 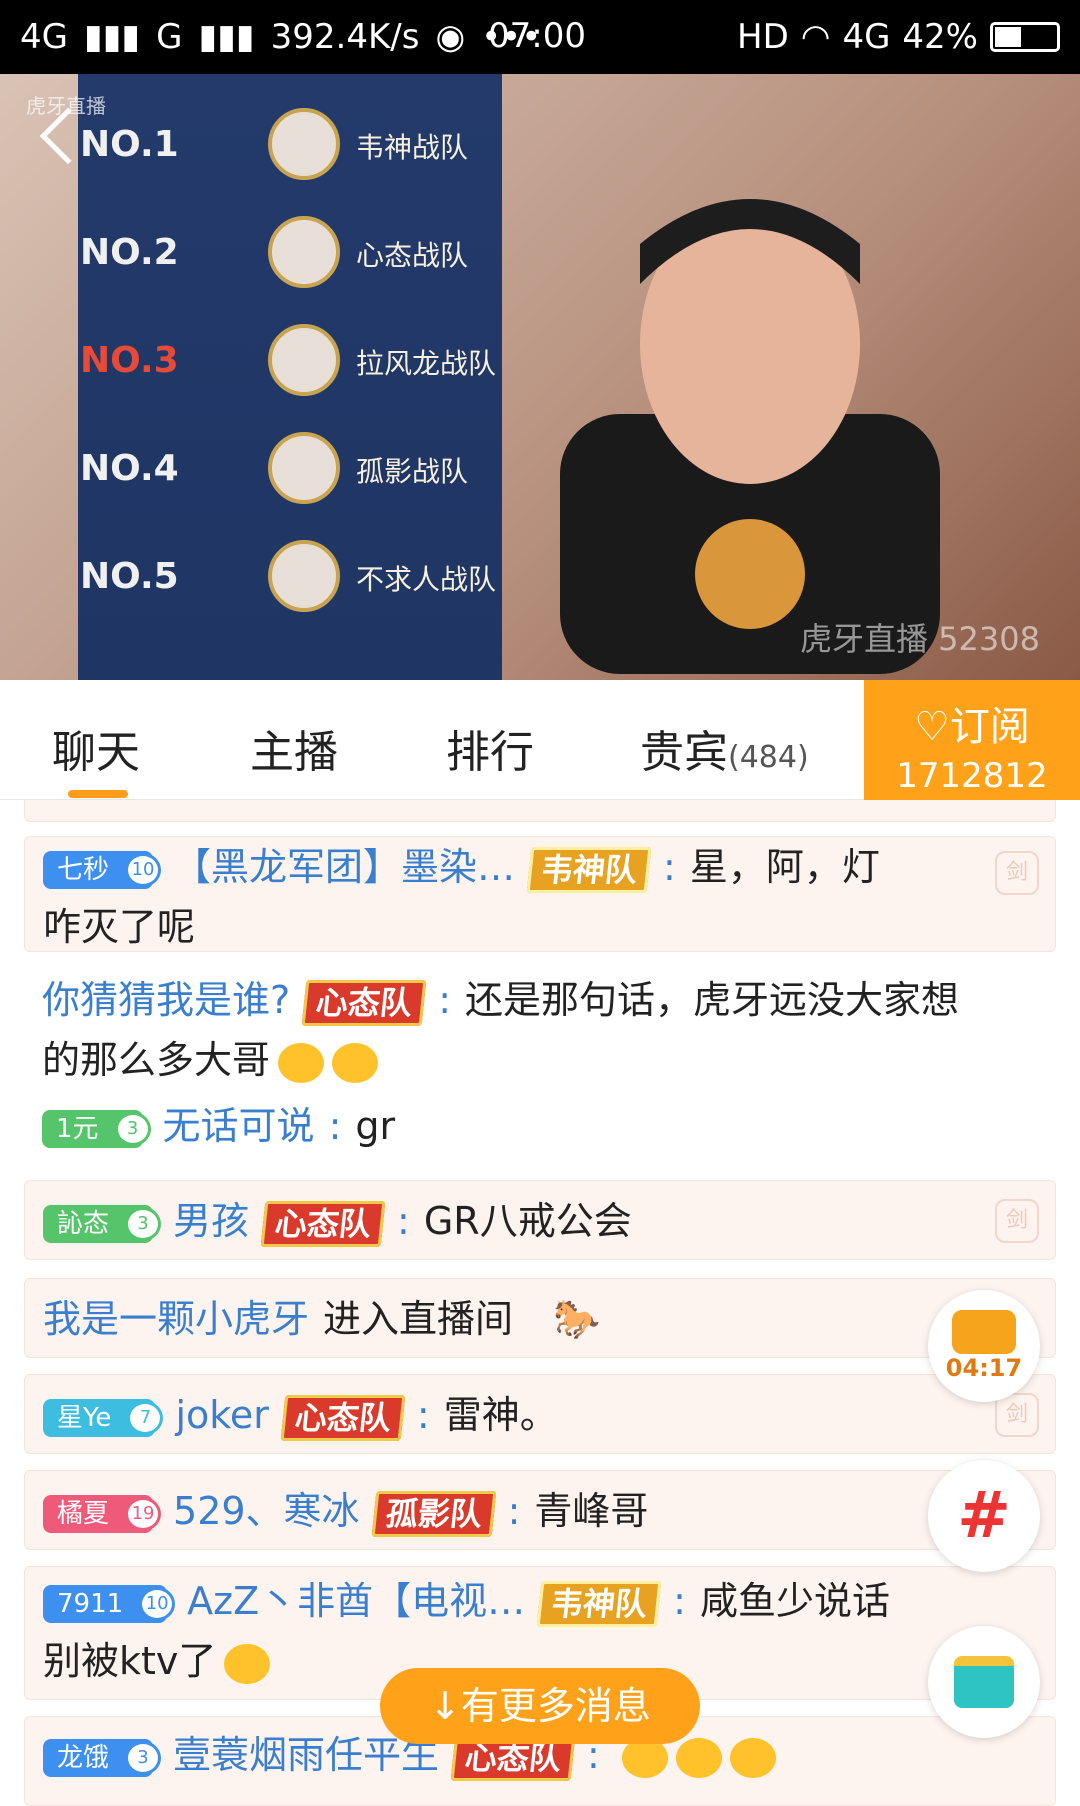 I want to click on chat-message: 你猜猜我是谁? 心态队: 还是那句话，虎牙远没大家想 的那么多大哥, so click(x=540, y=1030).